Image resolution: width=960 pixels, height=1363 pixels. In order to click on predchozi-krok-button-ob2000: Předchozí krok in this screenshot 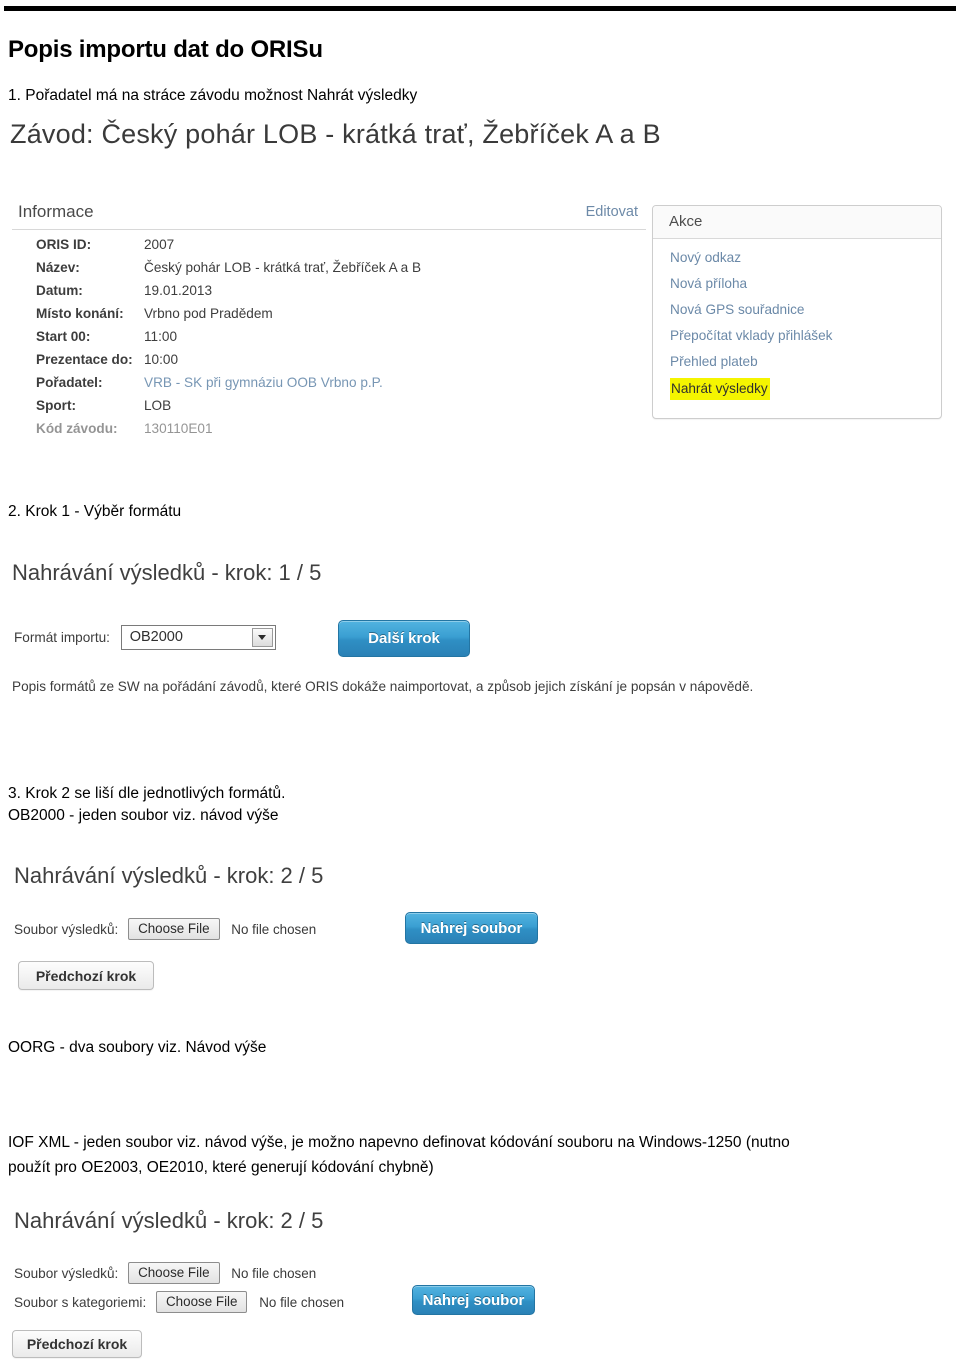, I will do `click(86, 975)`.